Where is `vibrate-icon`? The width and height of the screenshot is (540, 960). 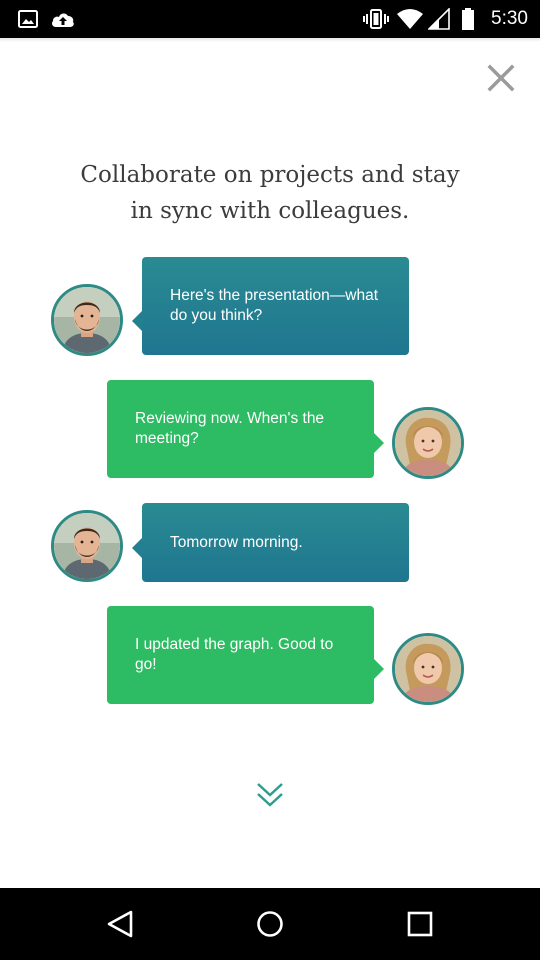 vibrate-icon is located at coordinates (376, 19).